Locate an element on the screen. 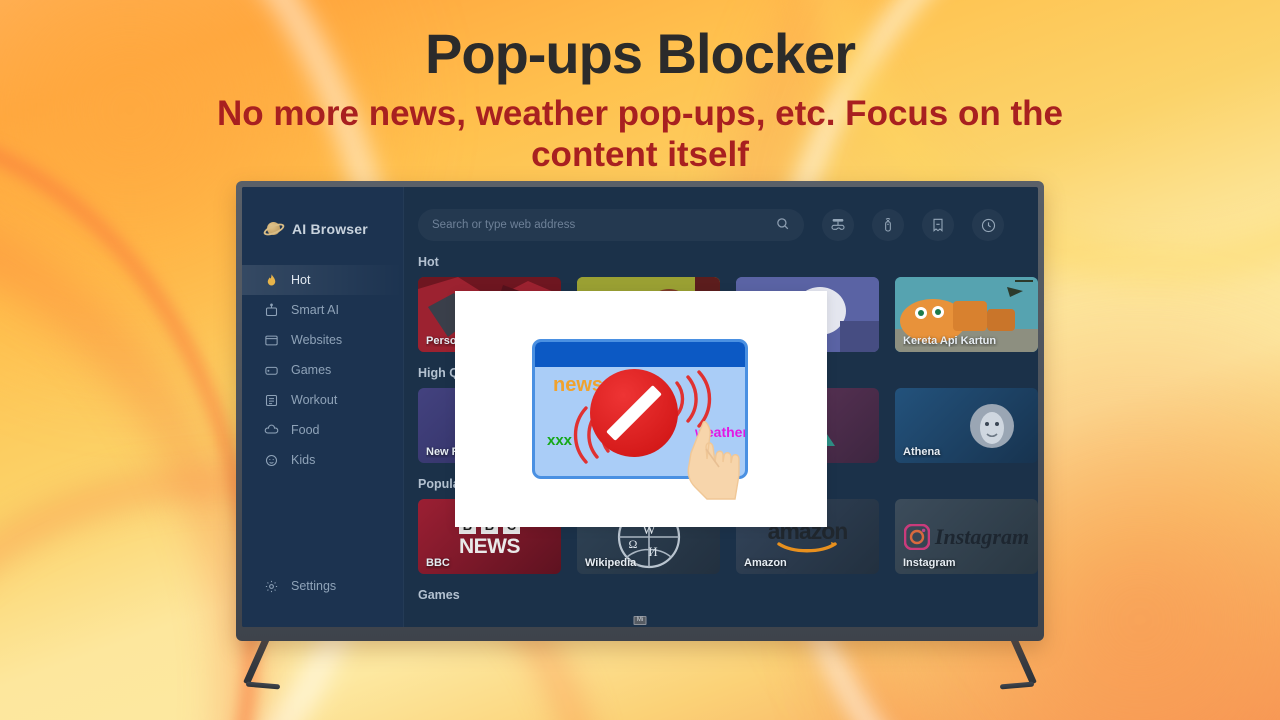 The image size is (1280, 720). tv-leg-left is located at coordinates (257, 659).